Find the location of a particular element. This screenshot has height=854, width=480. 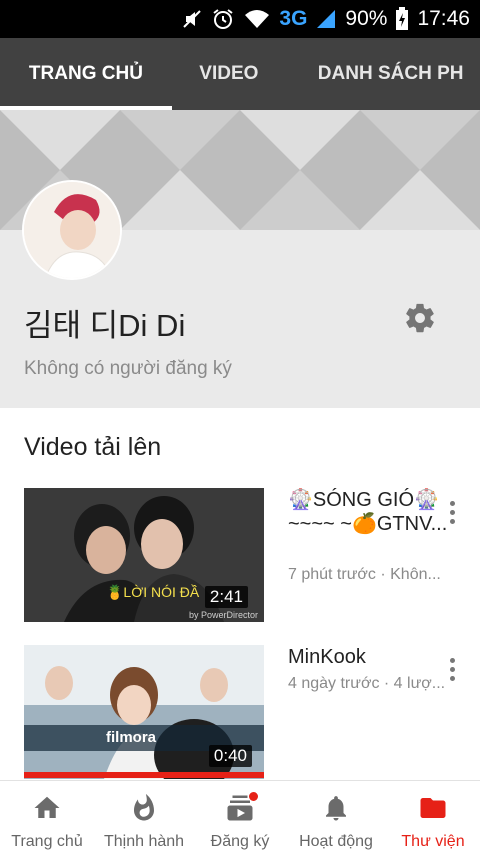

notification-dot is located at coordinates (253, 796).